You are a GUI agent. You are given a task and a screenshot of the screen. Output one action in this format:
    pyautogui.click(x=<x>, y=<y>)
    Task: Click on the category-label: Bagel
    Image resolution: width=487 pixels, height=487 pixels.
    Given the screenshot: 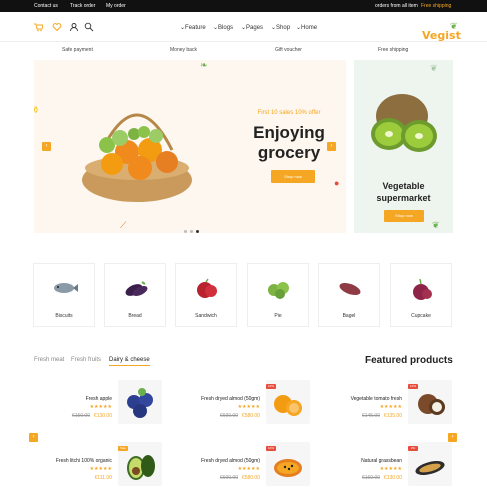 What is the action you would take?
    pyautogui.click(x=349, y=316)
    